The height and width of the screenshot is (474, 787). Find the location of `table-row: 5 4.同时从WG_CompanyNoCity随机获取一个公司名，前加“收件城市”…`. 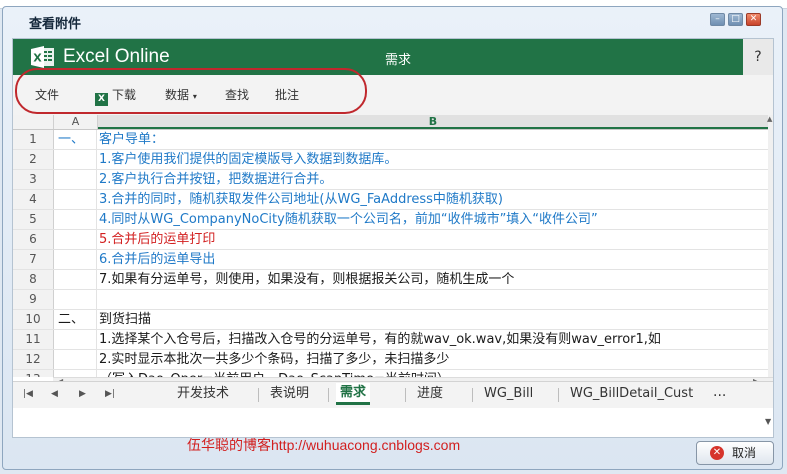

table-row: 5 4.同时从WG_CompanyNoCity随机获取一个公司名，前加“收件城市”… is located at coordinates (390, 220).